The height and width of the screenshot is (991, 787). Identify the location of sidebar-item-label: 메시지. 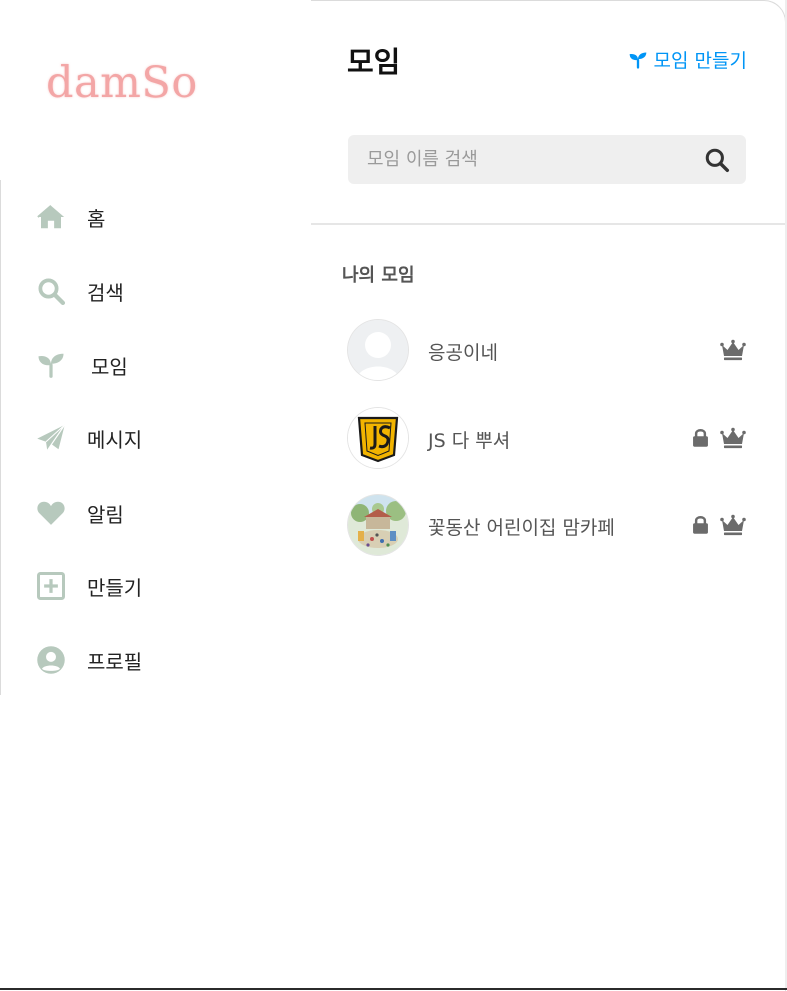
(115, 439).